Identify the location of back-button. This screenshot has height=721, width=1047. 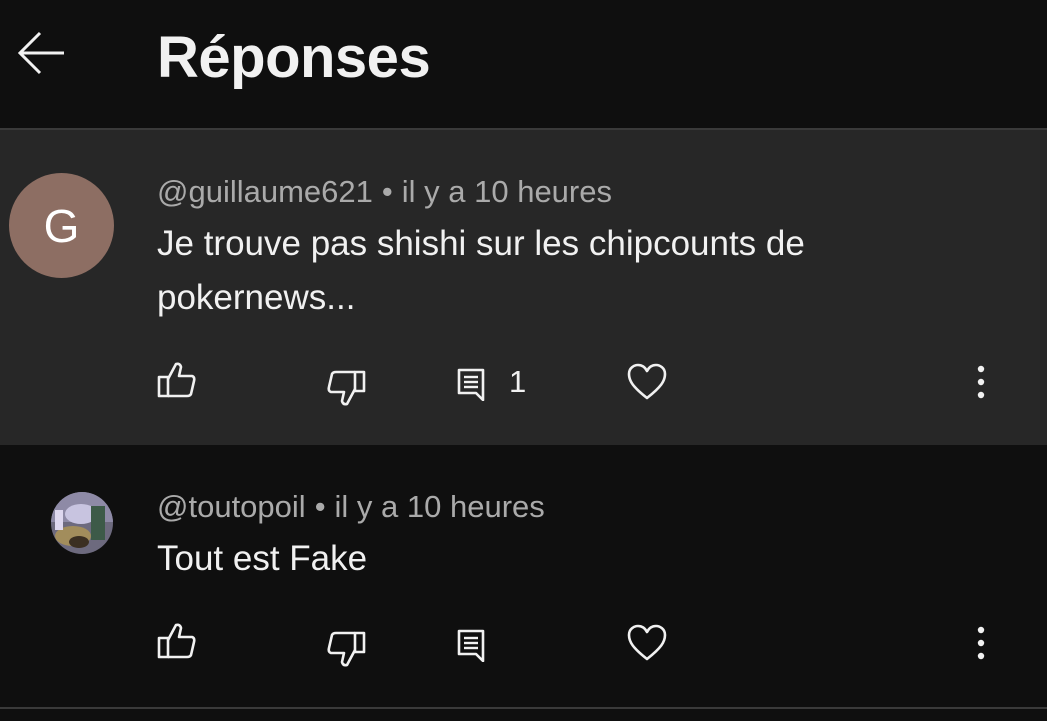
(42, 53).